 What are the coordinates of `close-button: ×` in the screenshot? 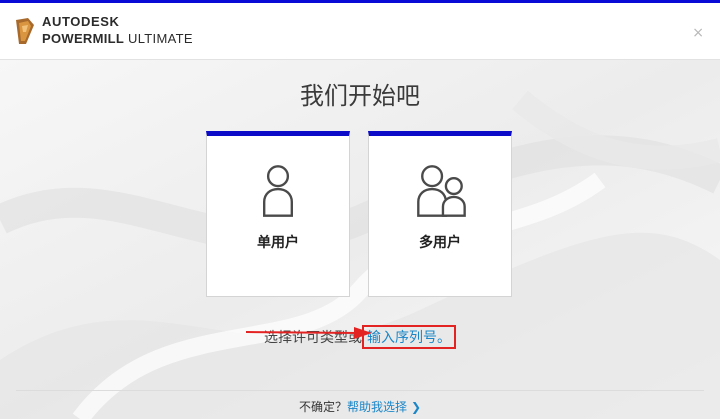 It's located at (698, 33).